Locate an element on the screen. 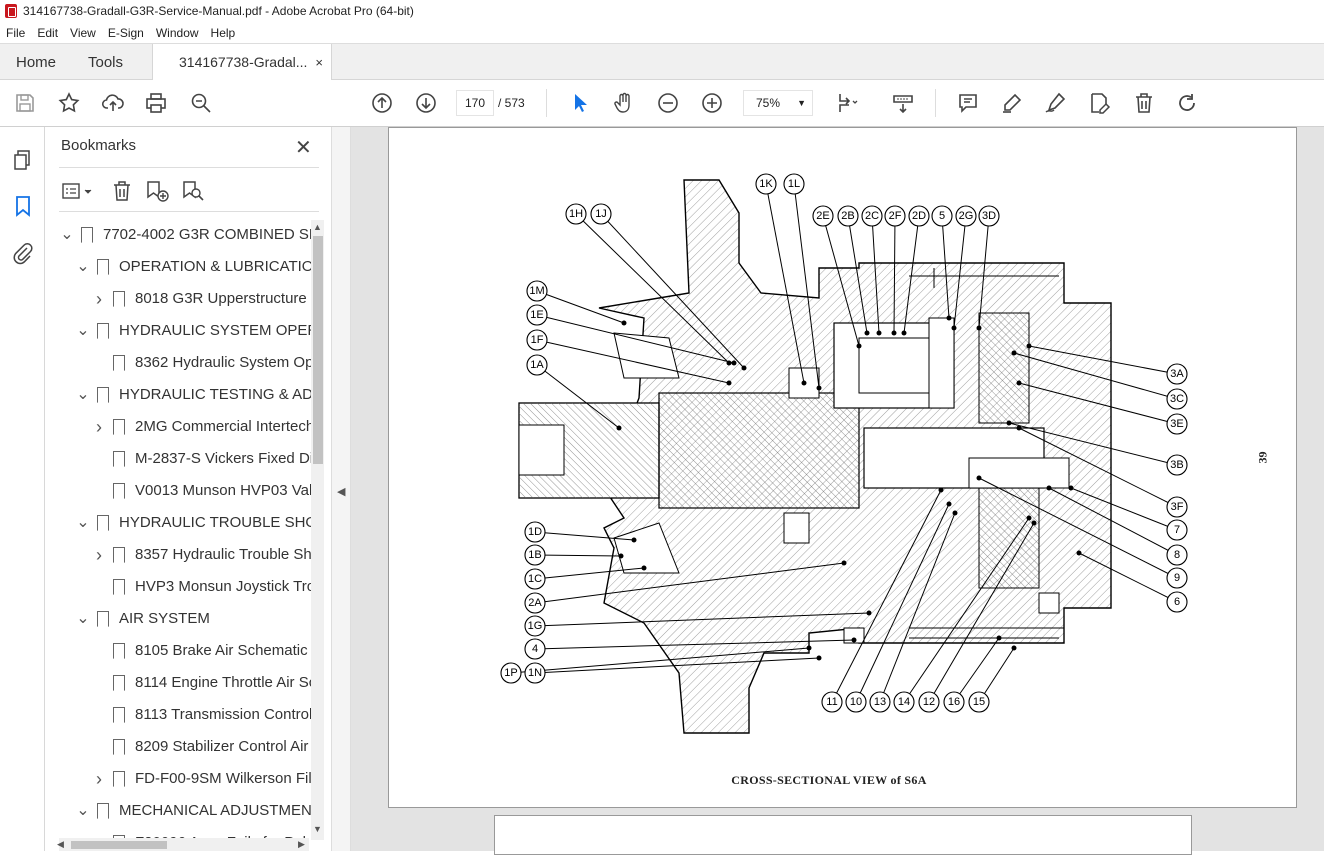 This screenshot has width=1324, height=855. callout-label: 3A is located at coordinates (1177, 374).